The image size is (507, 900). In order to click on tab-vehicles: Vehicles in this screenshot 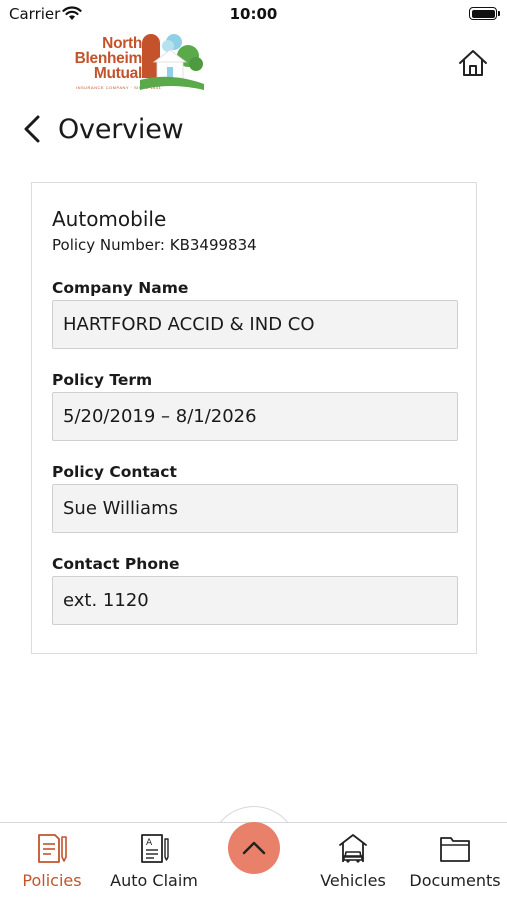, I will do `click(353, 861)`.